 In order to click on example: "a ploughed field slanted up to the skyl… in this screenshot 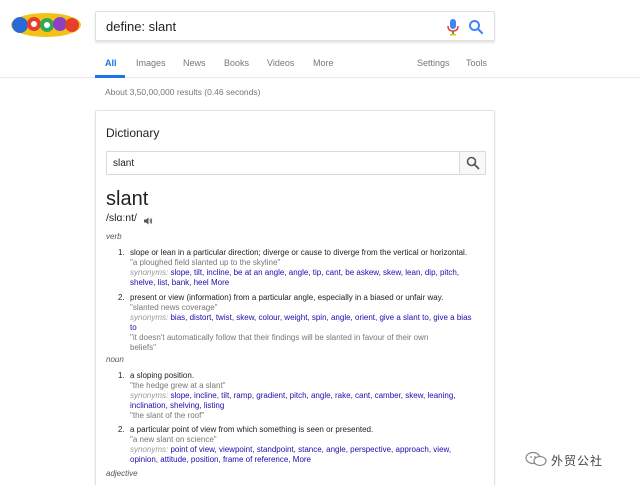, I will do `click(205, 262)`.